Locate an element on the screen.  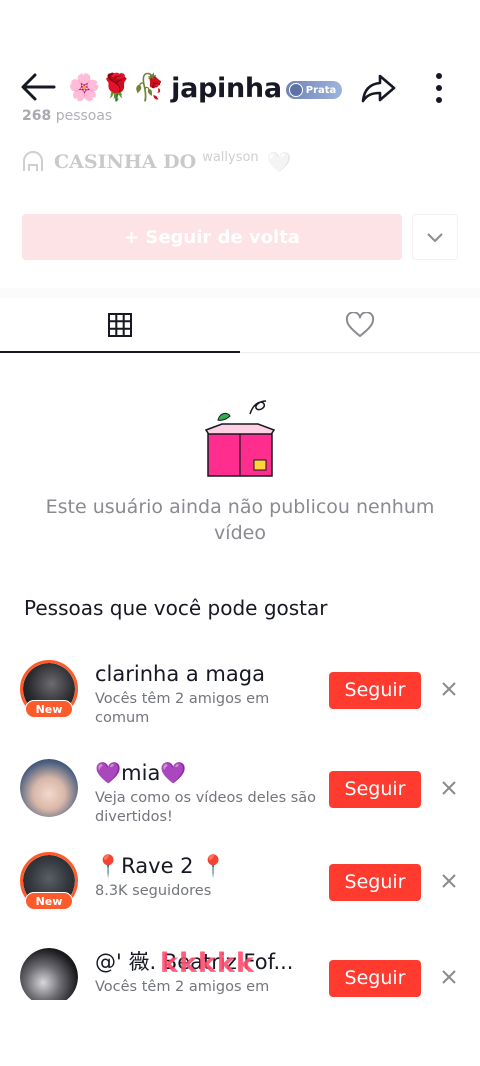
grid-icon is located at coordinates (120, 325).